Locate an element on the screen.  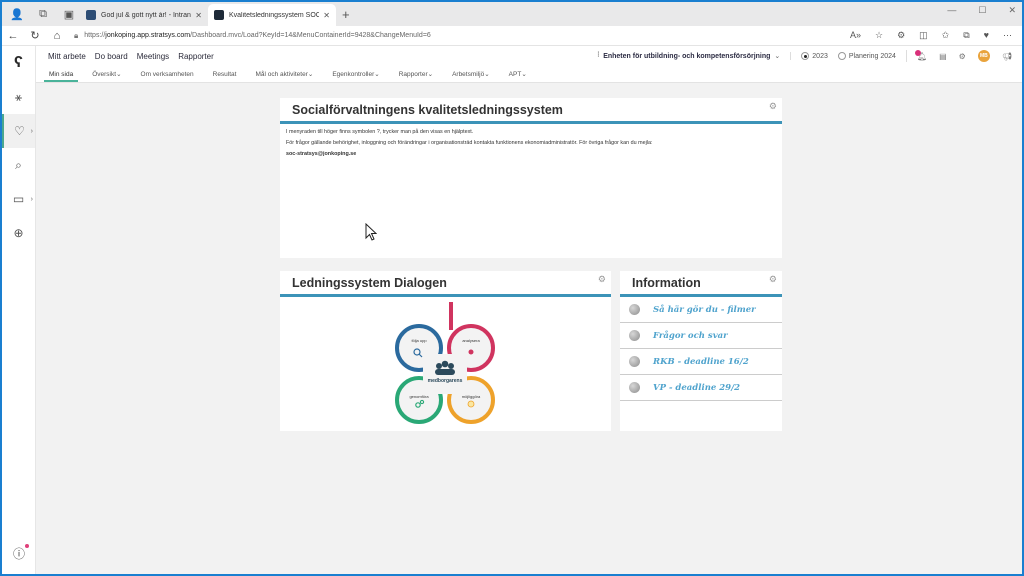
notifications-icon: 🔔︎ is located at coordinates (920, 55).